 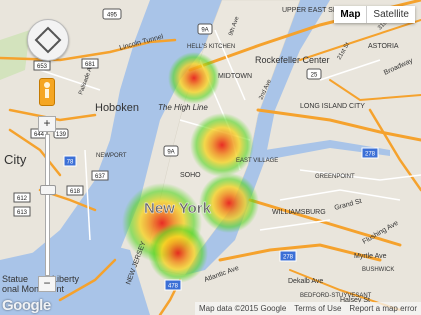 I want to click on svg-text: 478, so click(x=173, y=287).